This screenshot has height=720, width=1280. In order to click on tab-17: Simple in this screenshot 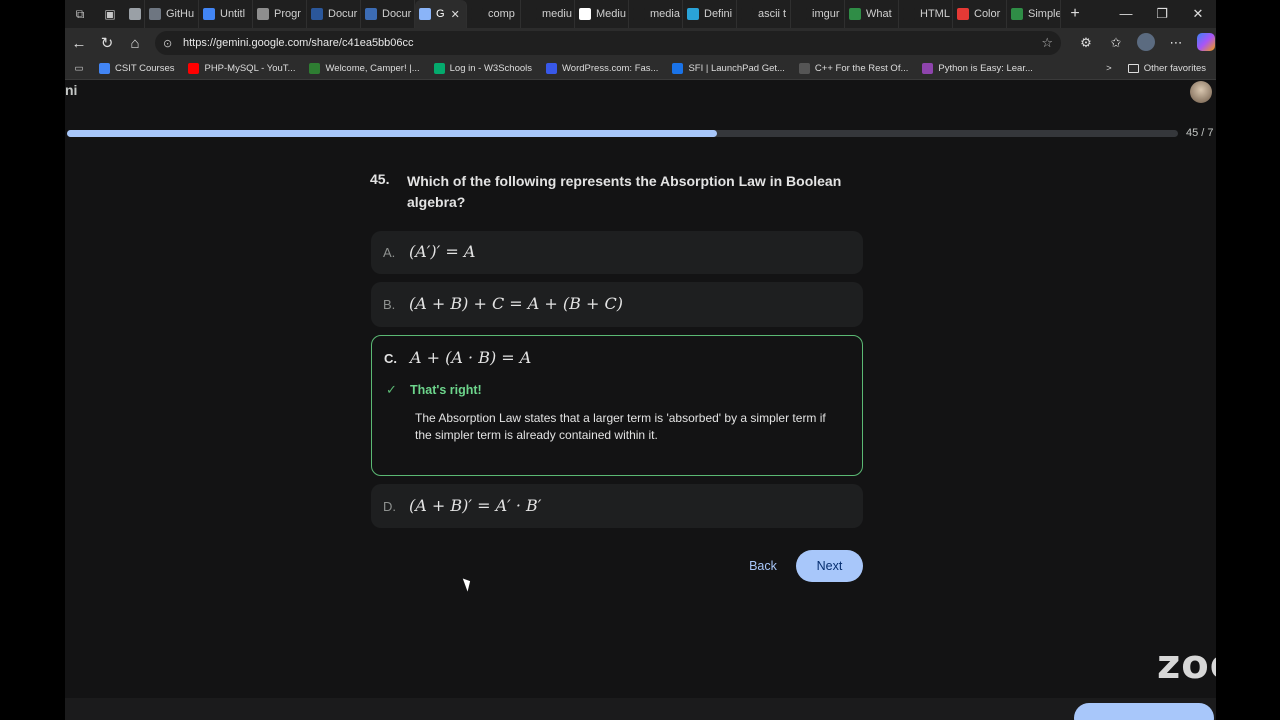, I will do `click(1034, 14)`.